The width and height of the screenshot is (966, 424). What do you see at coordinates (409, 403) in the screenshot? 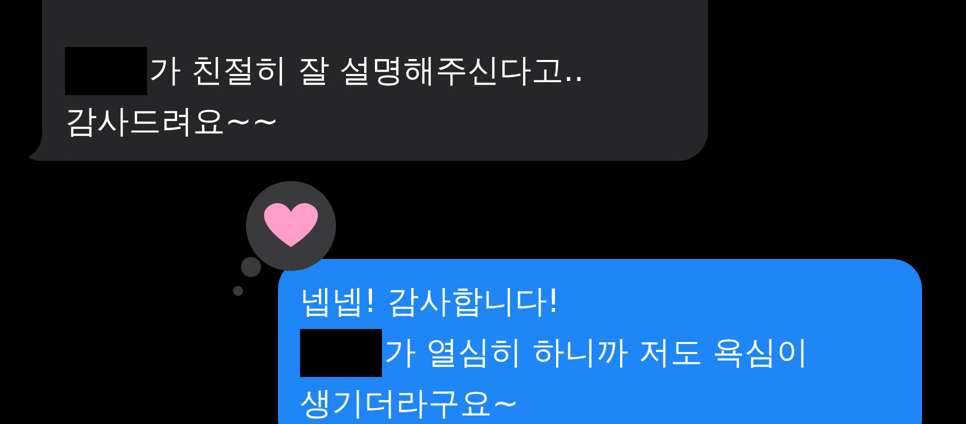
I see `message-text: 생기더라구요~` at bounding box center [409, 403].